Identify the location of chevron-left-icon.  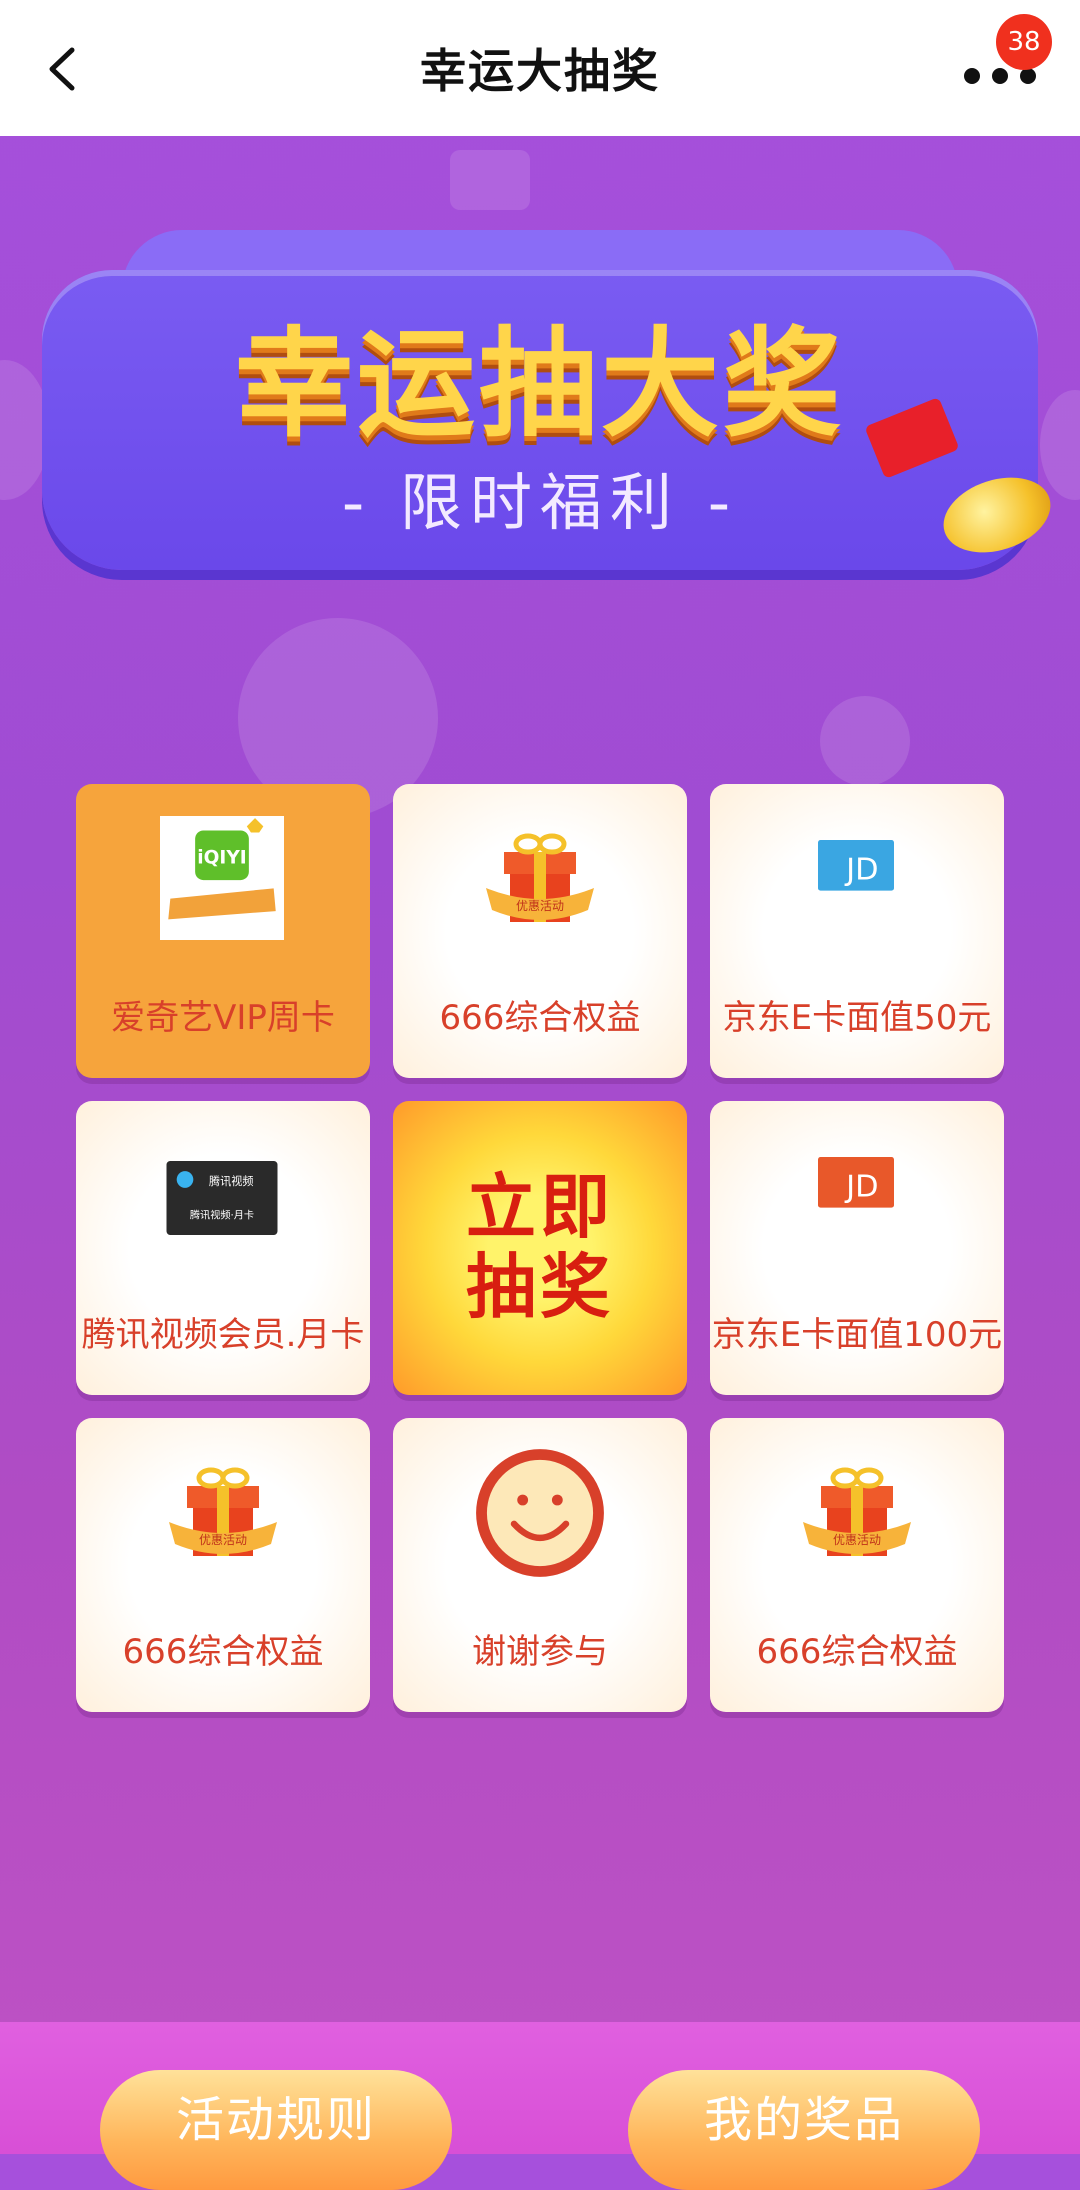
(62, 69).